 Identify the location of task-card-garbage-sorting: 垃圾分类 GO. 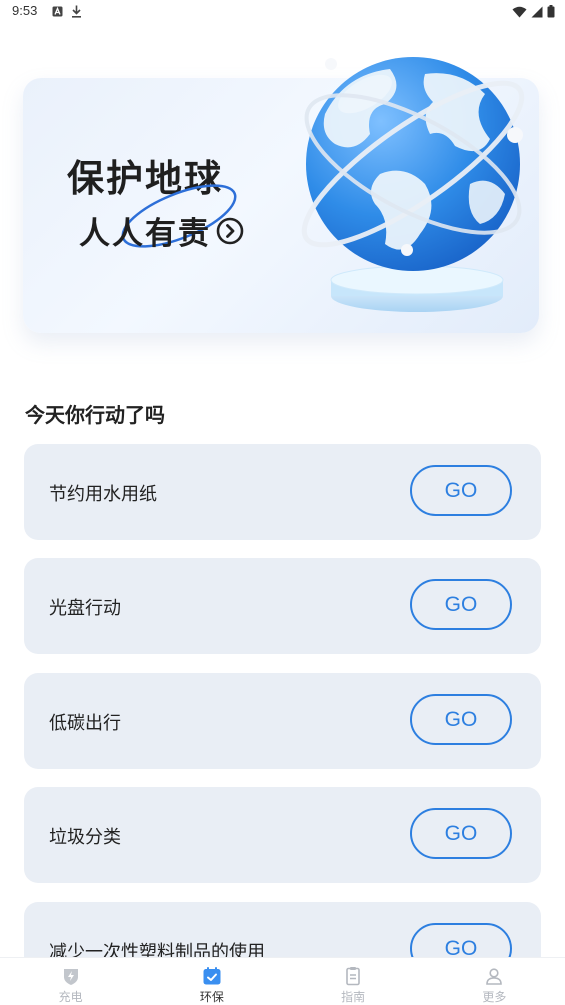
(282, 835).